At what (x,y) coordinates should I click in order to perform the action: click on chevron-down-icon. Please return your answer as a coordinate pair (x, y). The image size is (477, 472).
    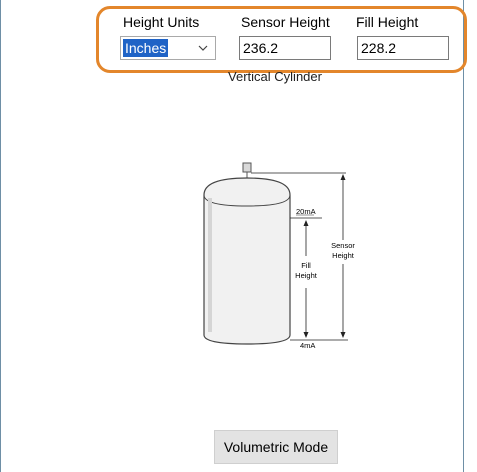
    Looking at the image, I should click on (203, 48).